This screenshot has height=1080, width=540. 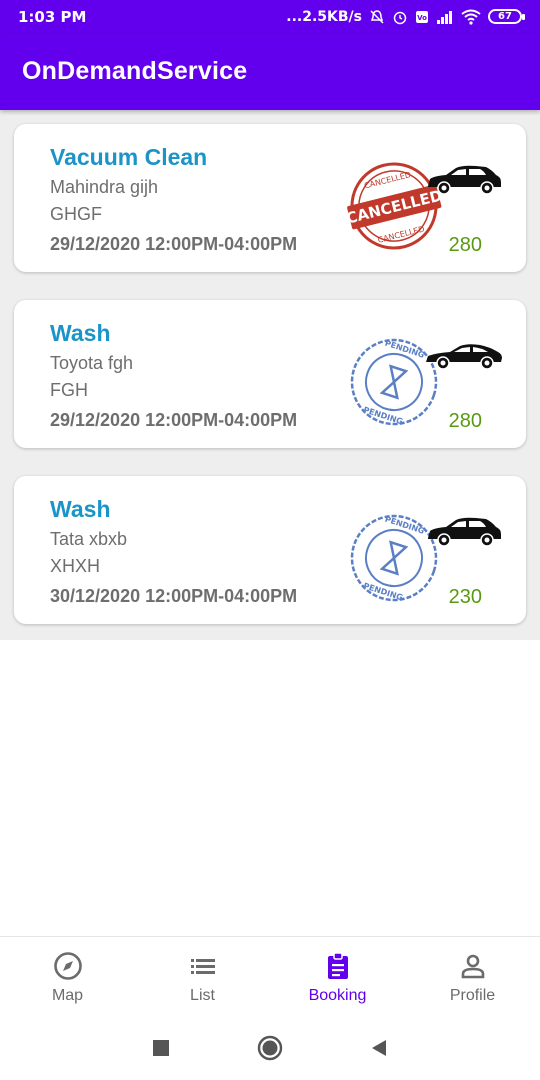 I want to click on status-time: 1:03 PM, so click(x=52, y=16).